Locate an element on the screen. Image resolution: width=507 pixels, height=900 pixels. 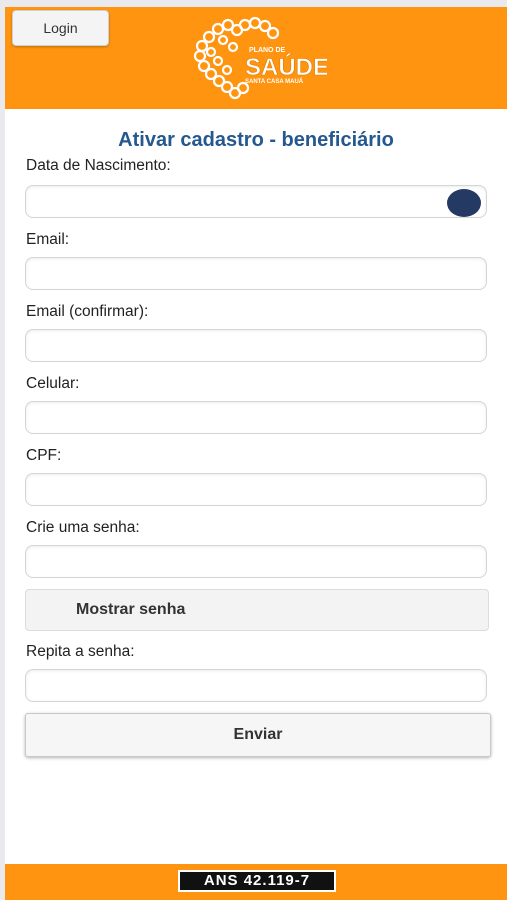
logo-line3: SANTA CASA MAUÁ is located at coordinates (274, 81).